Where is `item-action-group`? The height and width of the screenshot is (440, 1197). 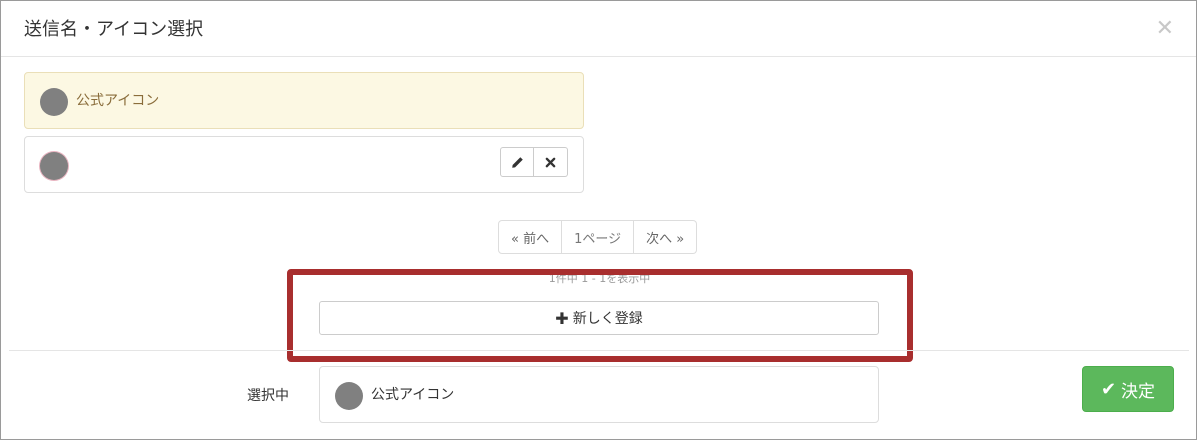 item-action-group is located at coordinates (534, 162).